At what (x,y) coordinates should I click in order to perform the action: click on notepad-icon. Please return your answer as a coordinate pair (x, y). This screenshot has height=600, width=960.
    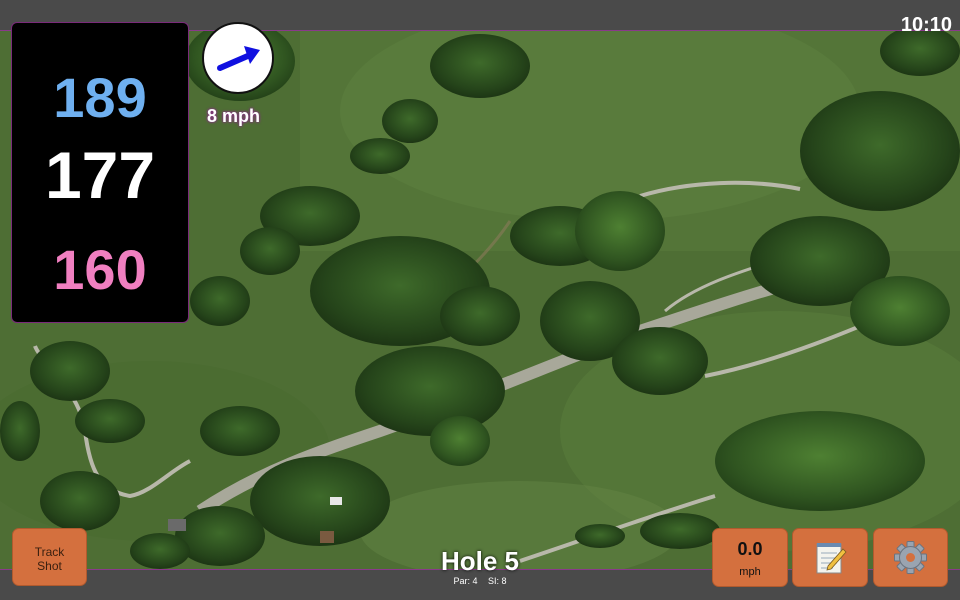
    Looking at the image, I should click on (831, 558).